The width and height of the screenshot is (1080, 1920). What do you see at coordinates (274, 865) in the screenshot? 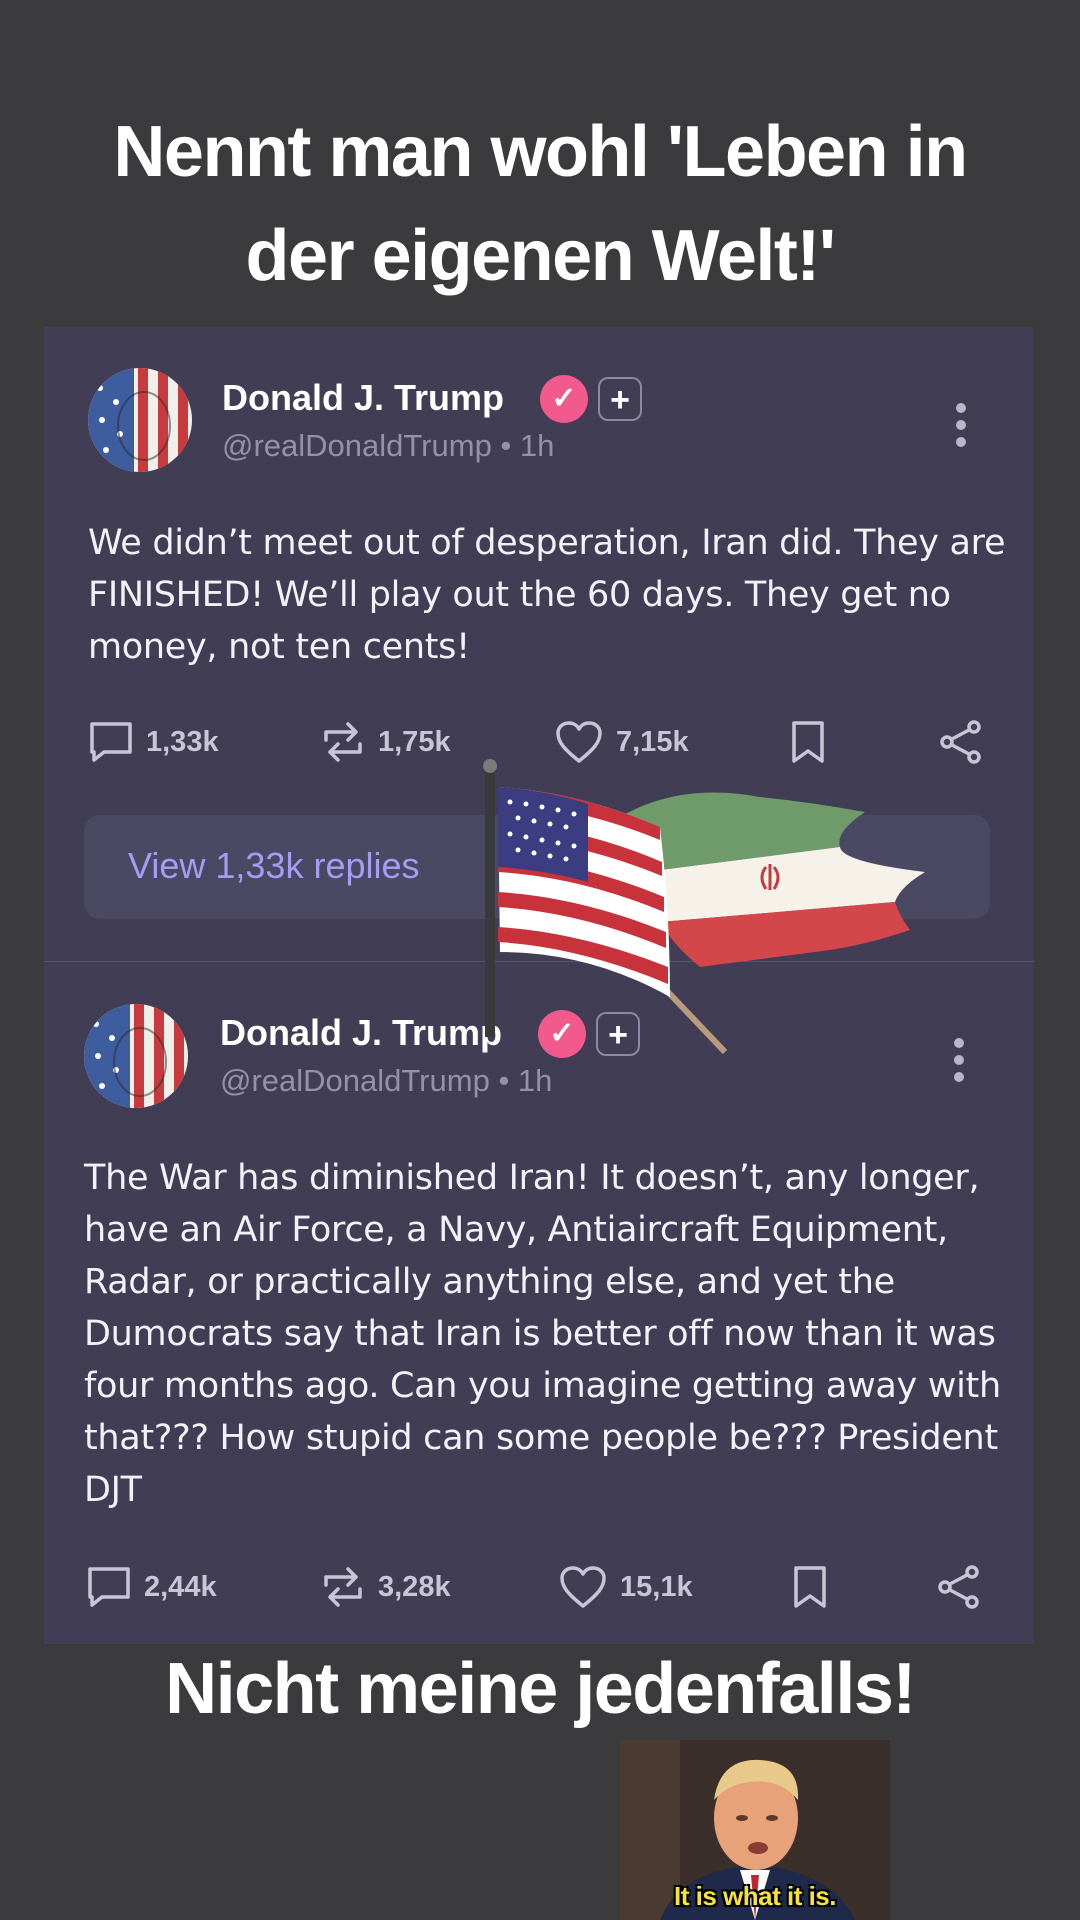
I see `view-replies-label: View 1,33k replies` at bounding box center [274, 865].